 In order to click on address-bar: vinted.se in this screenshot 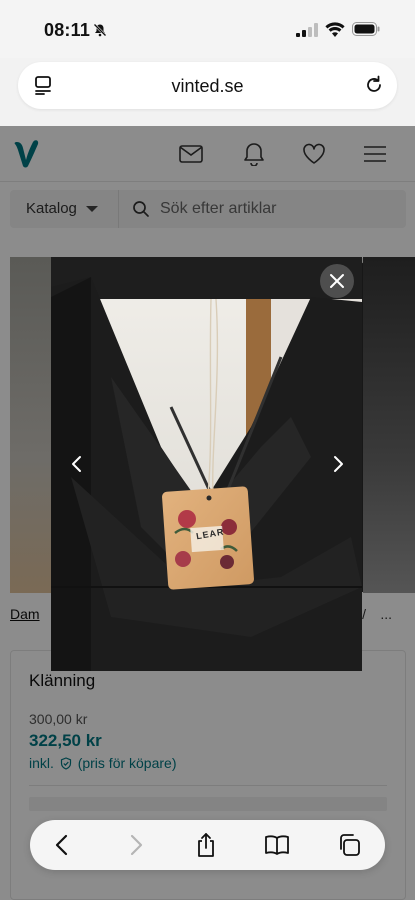, I will do `click(207, 85)`.